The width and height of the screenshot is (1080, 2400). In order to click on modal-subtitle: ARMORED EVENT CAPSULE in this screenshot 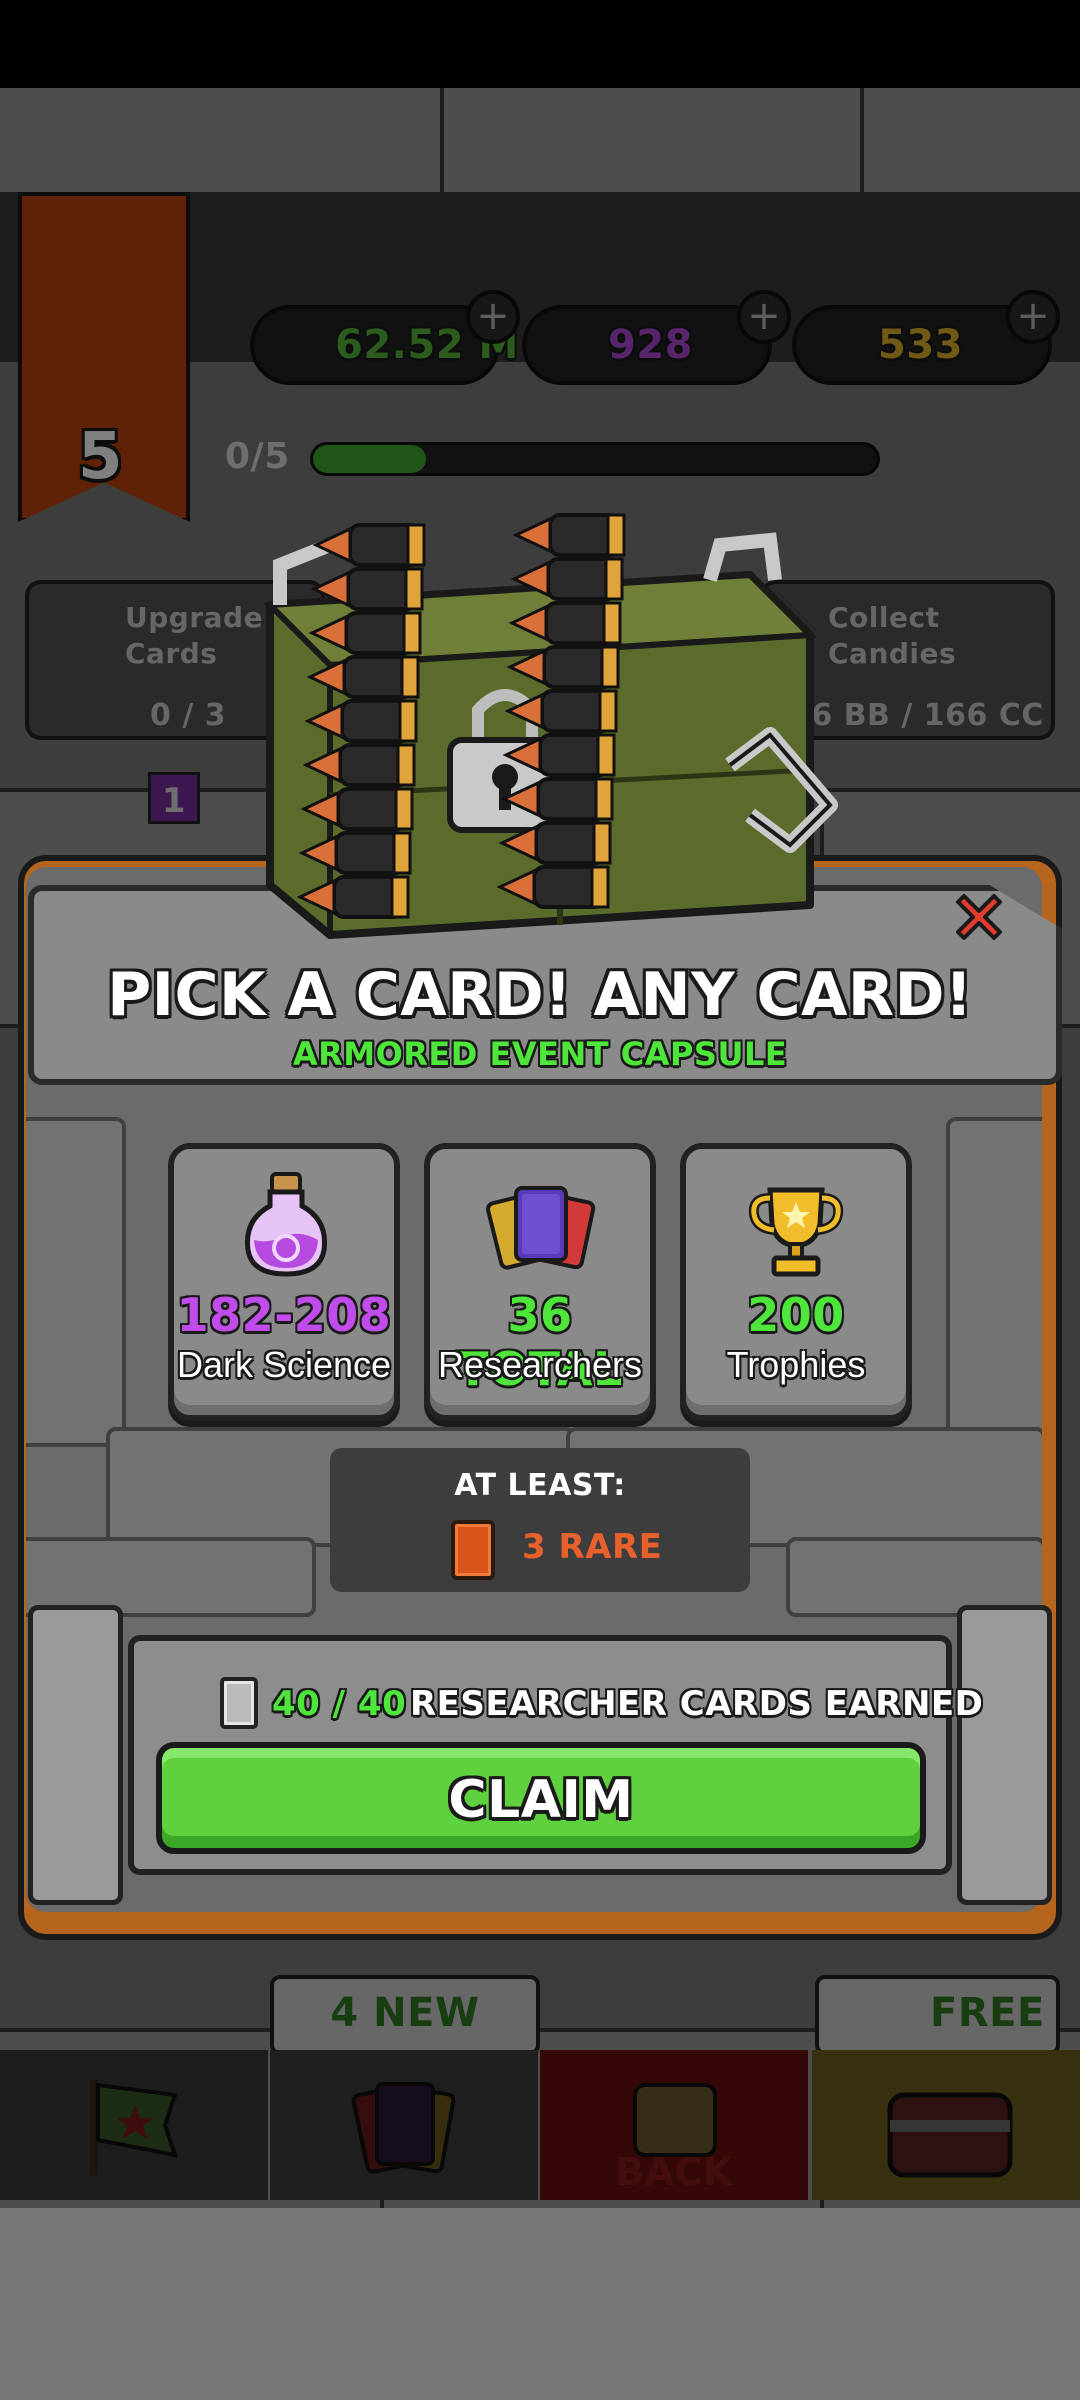, I will do `click(540, 1054)`.